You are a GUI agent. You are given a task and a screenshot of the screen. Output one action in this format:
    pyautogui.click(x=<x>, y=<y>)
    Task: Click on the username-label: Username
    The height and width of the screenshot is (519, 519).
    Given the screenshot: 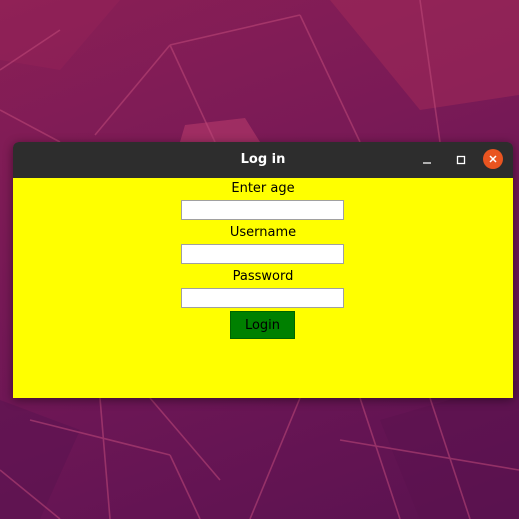 What is the action you would take?
    pyautogui.click(x=263, y=232)
    